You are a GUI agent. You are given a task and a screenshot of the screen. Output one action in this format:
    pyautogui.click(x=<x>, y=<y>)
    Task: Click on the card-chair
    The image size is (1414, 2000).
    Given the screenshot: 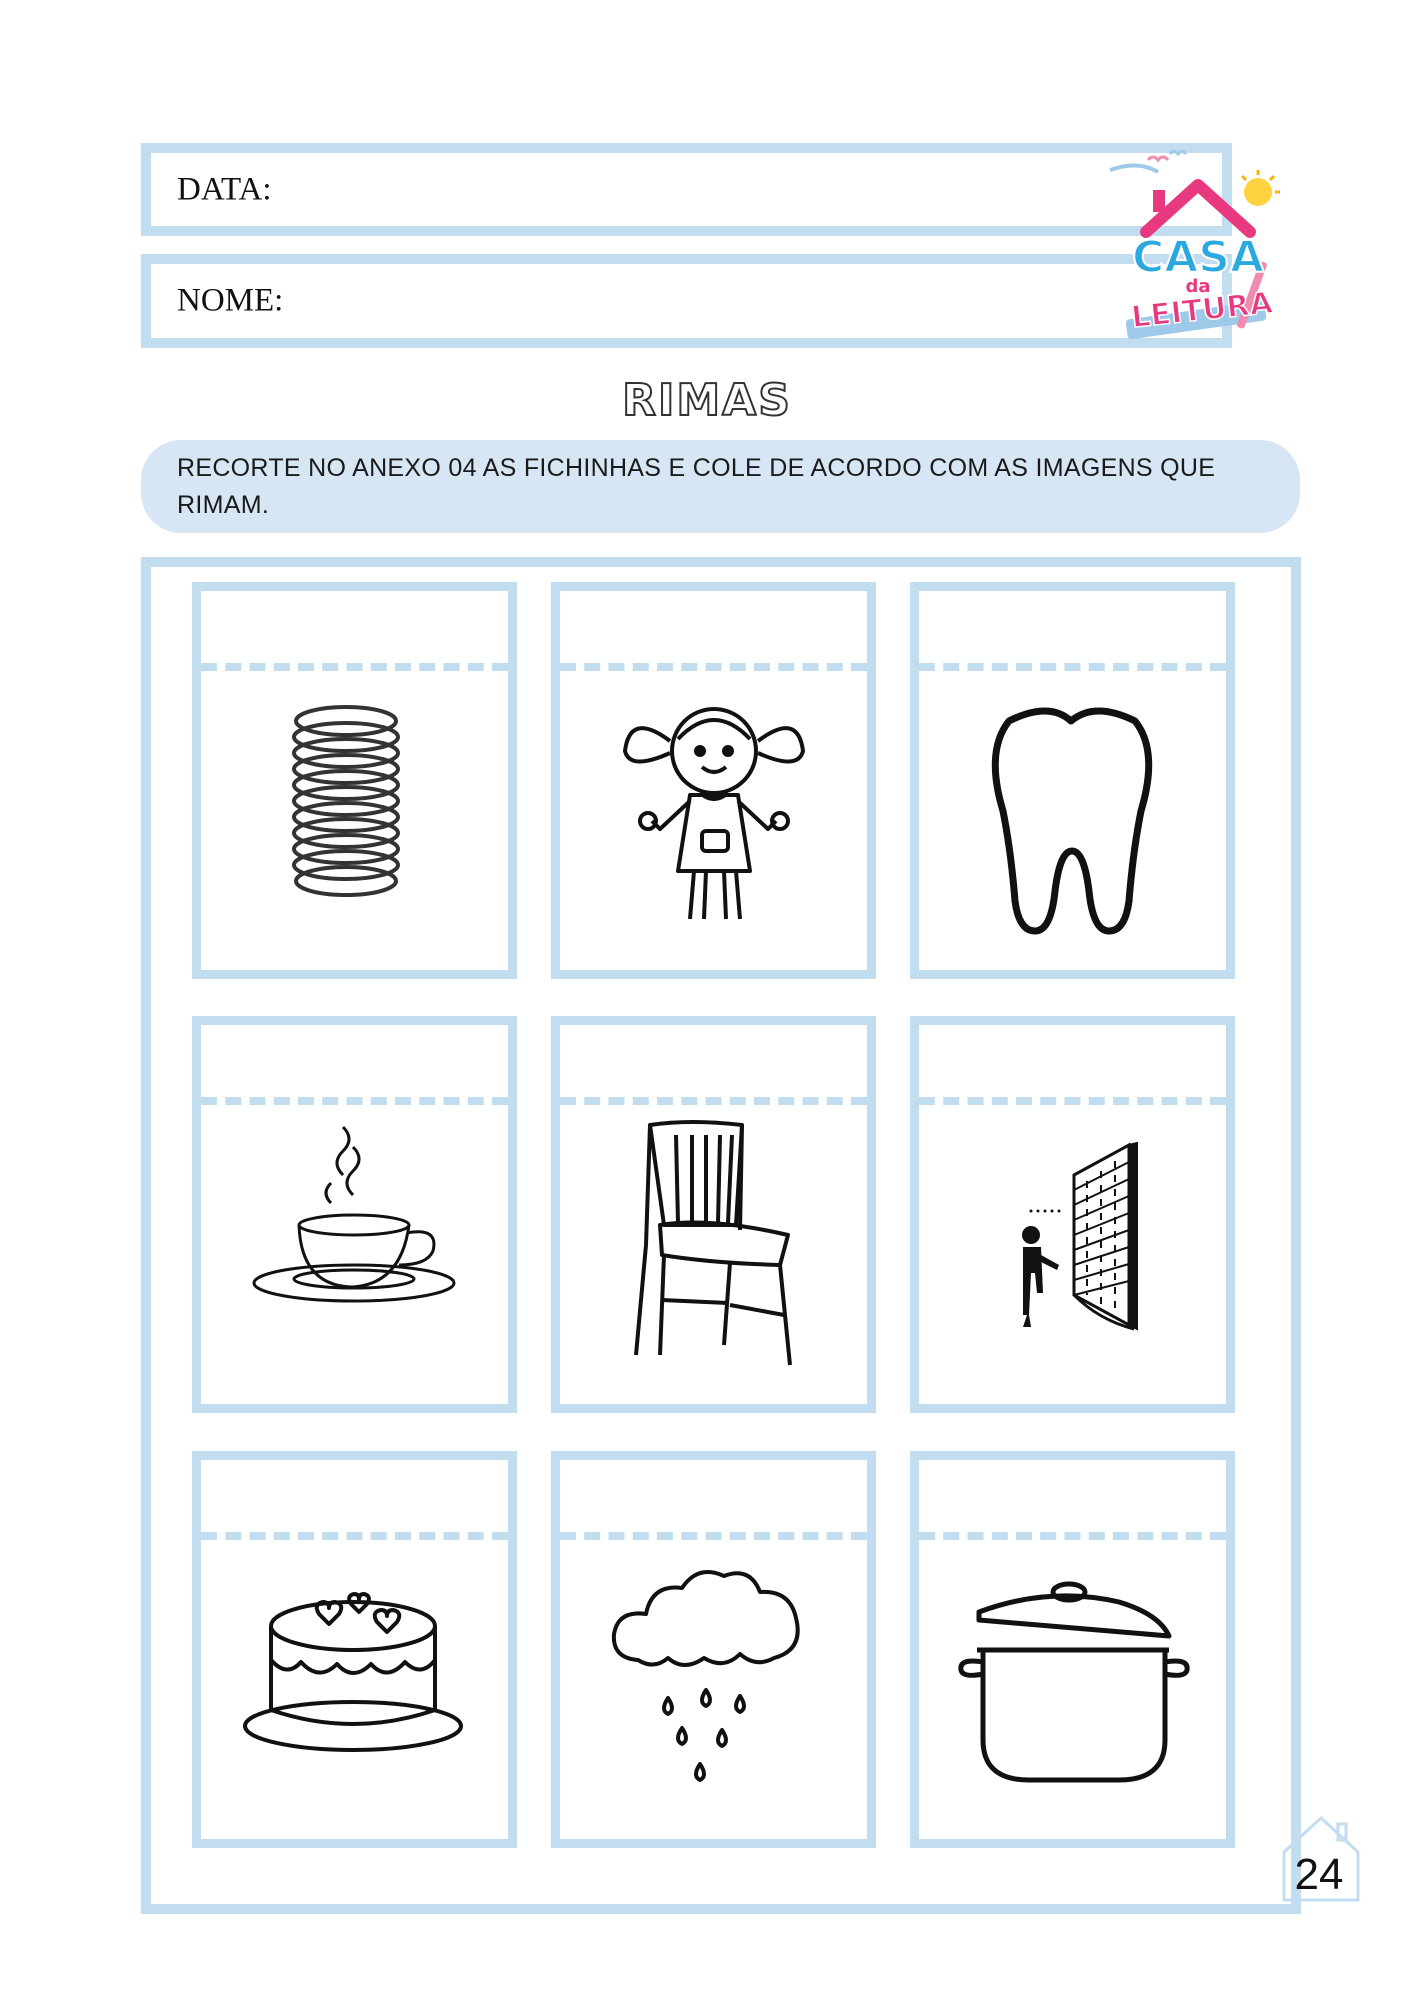 What is the action you would take?
    pyautogui.click(x=713, y=1214)
    